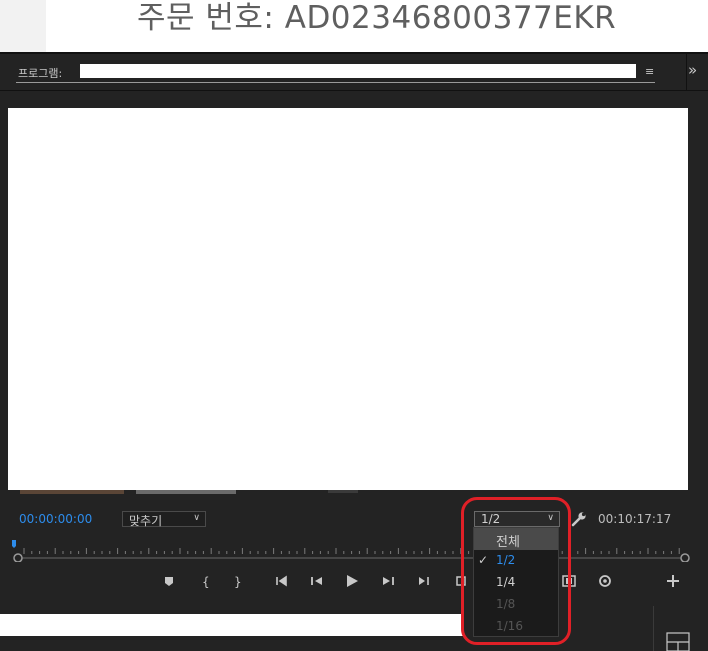  I want to click on playback-resolution-value: 1/2, so click(491, 519).